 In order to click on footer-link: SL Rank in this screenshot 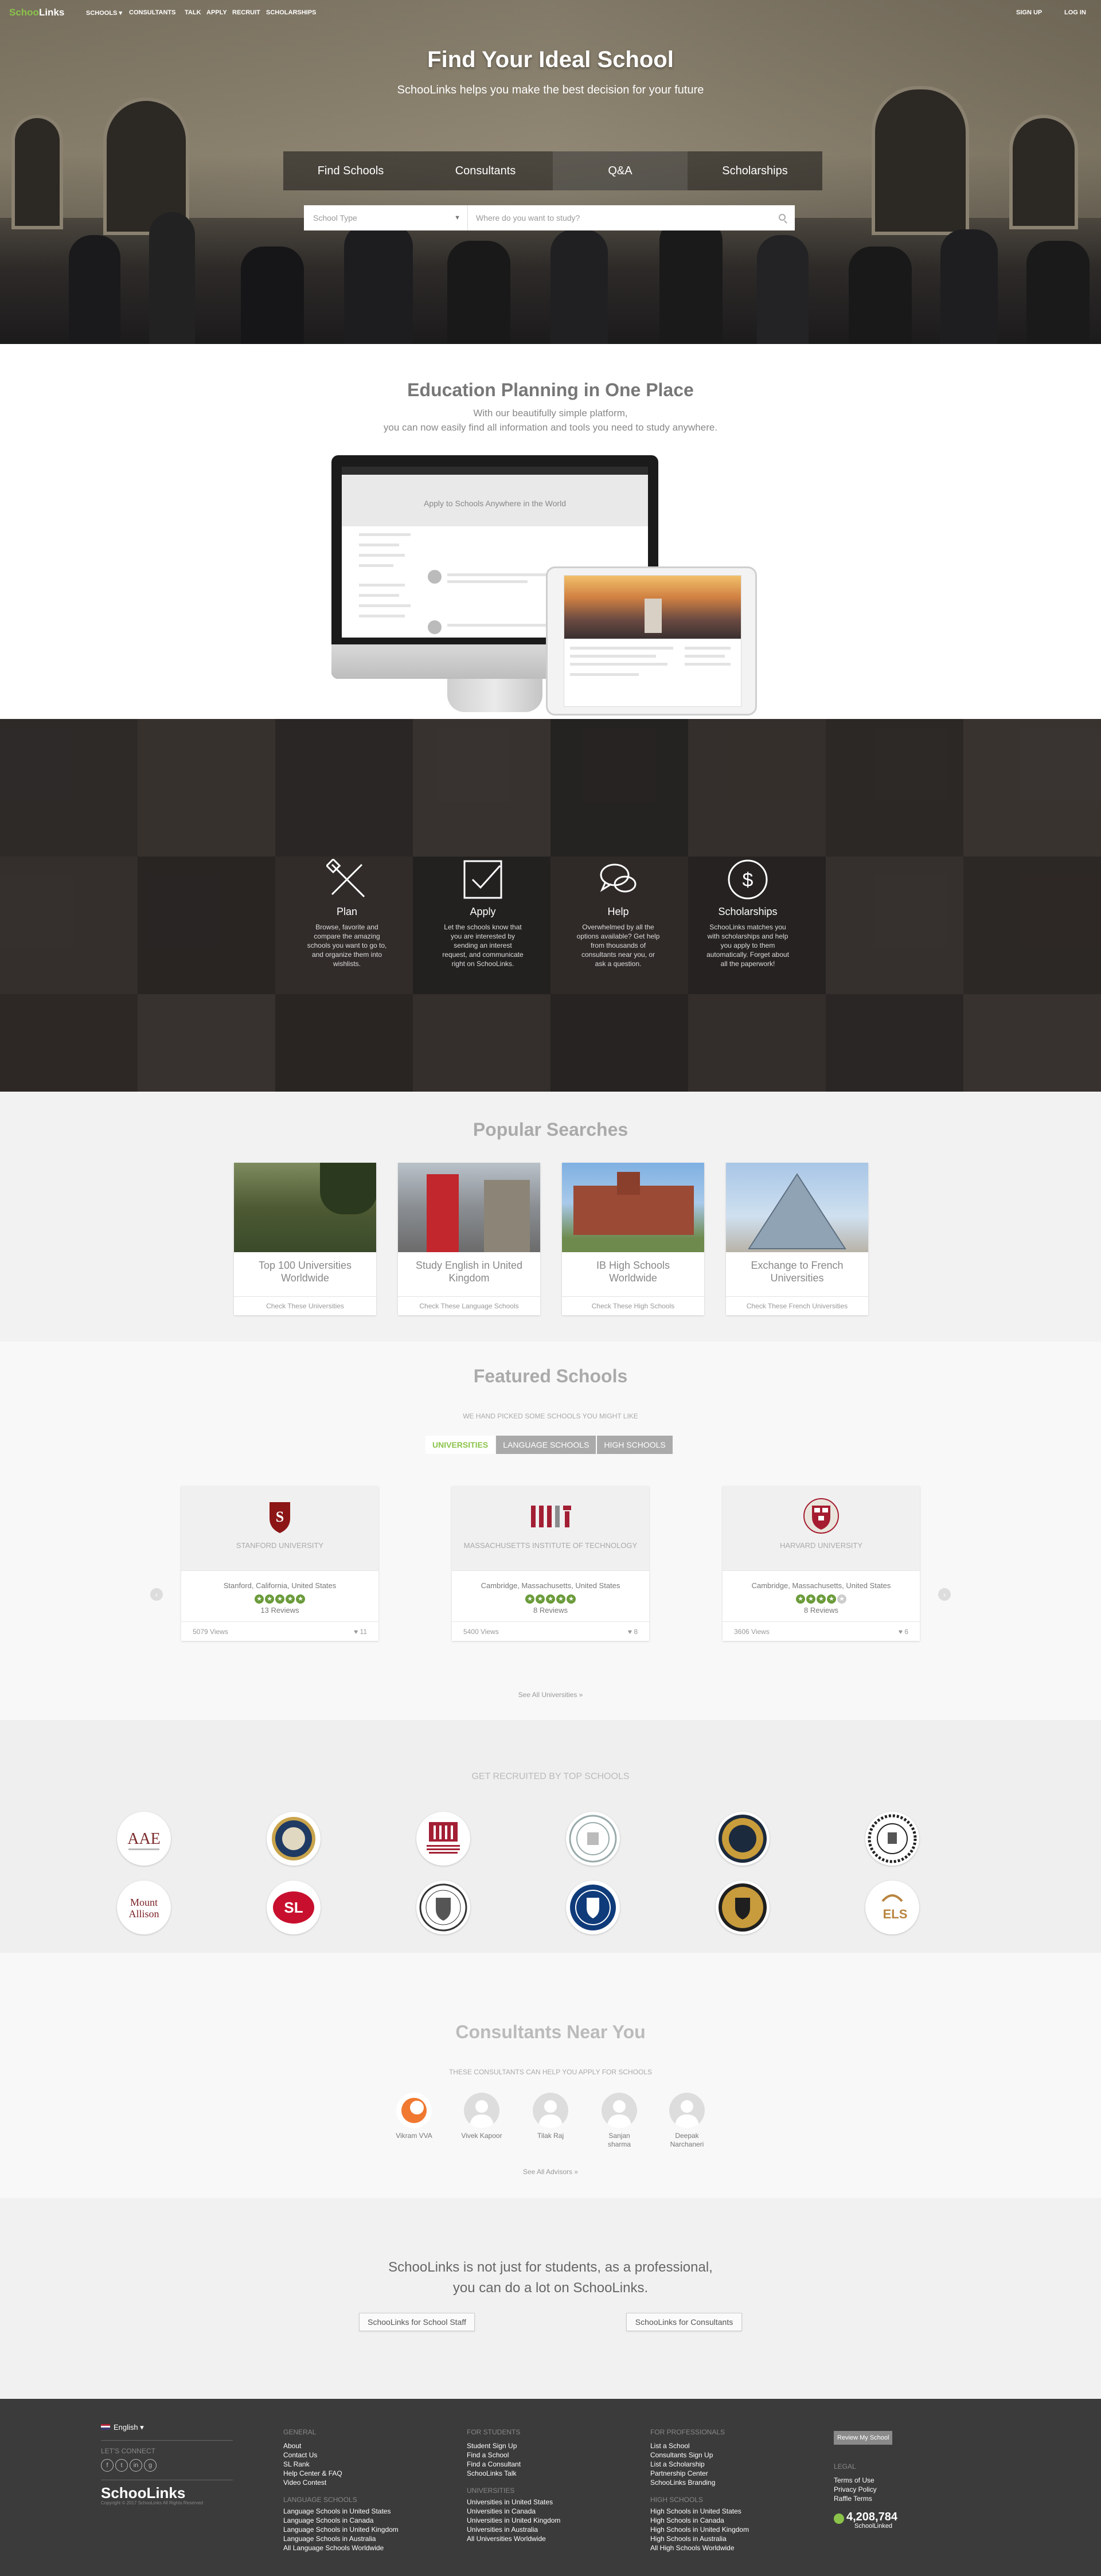, I will do `click(341, 2464)`.